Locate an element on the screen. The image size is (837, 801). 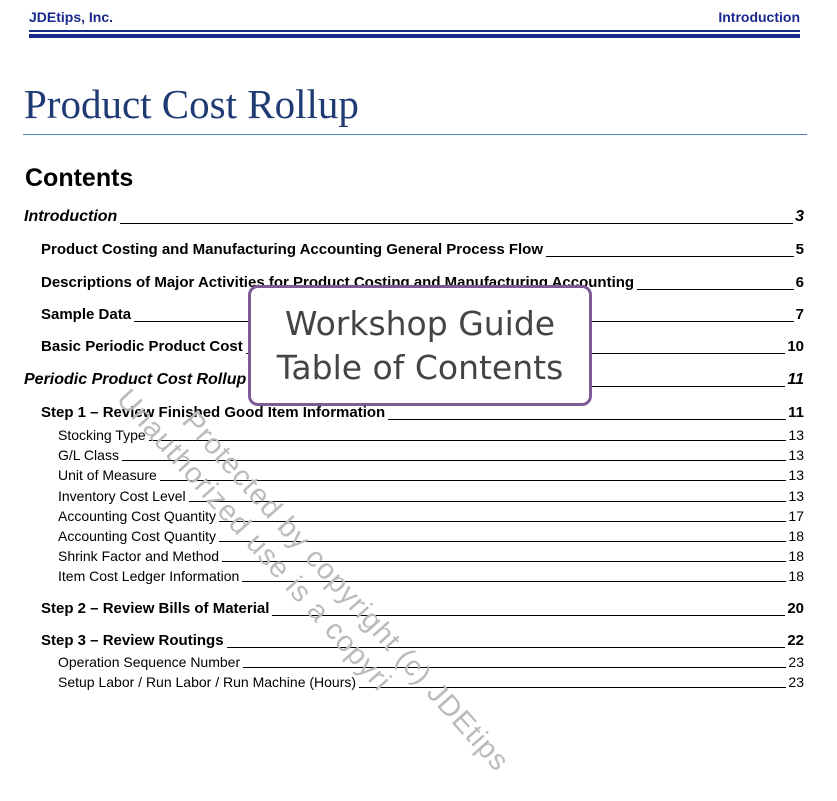
company-name: JDEtips, Inc. is located at coordinates (71, 17).